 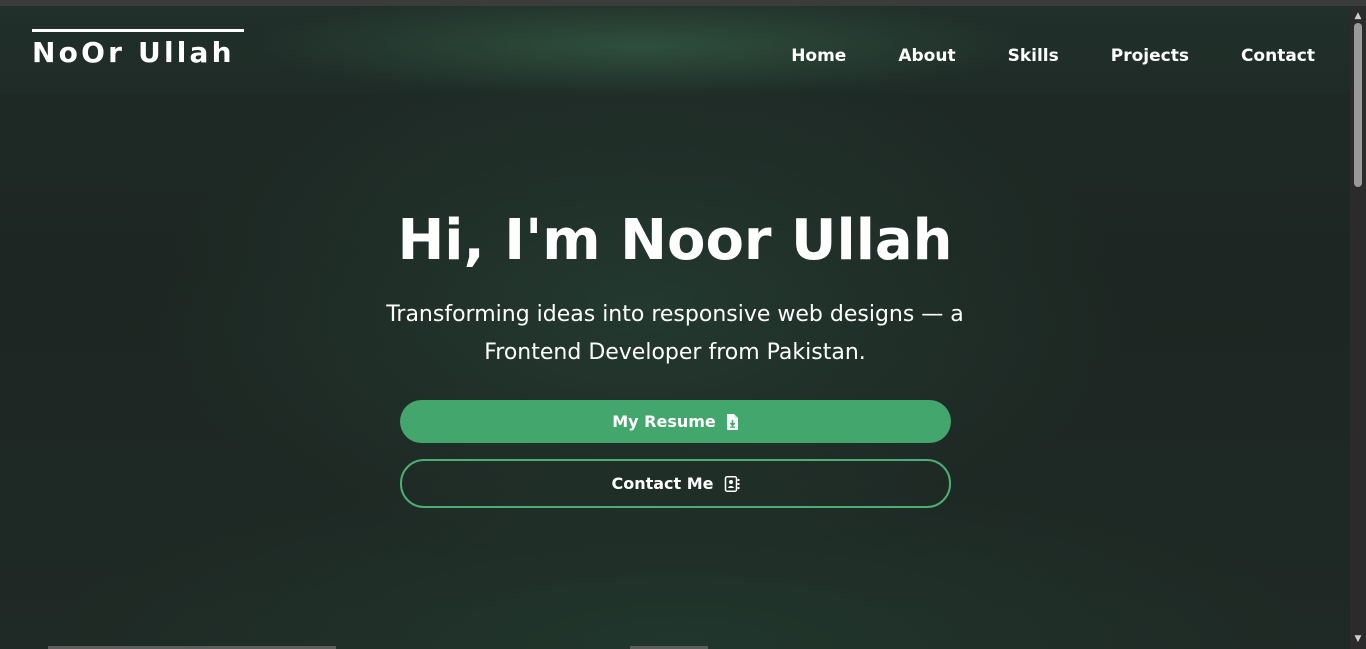 I want to click on contact-me-button: Contact Me, so click(x=675, y=483).